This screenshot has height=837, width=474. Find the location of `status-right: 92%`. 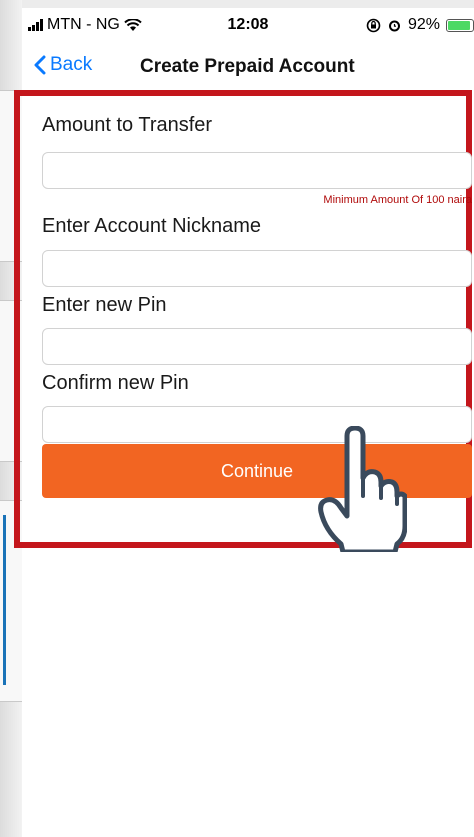

status-right: 92% is located at coordinates (420, 25).